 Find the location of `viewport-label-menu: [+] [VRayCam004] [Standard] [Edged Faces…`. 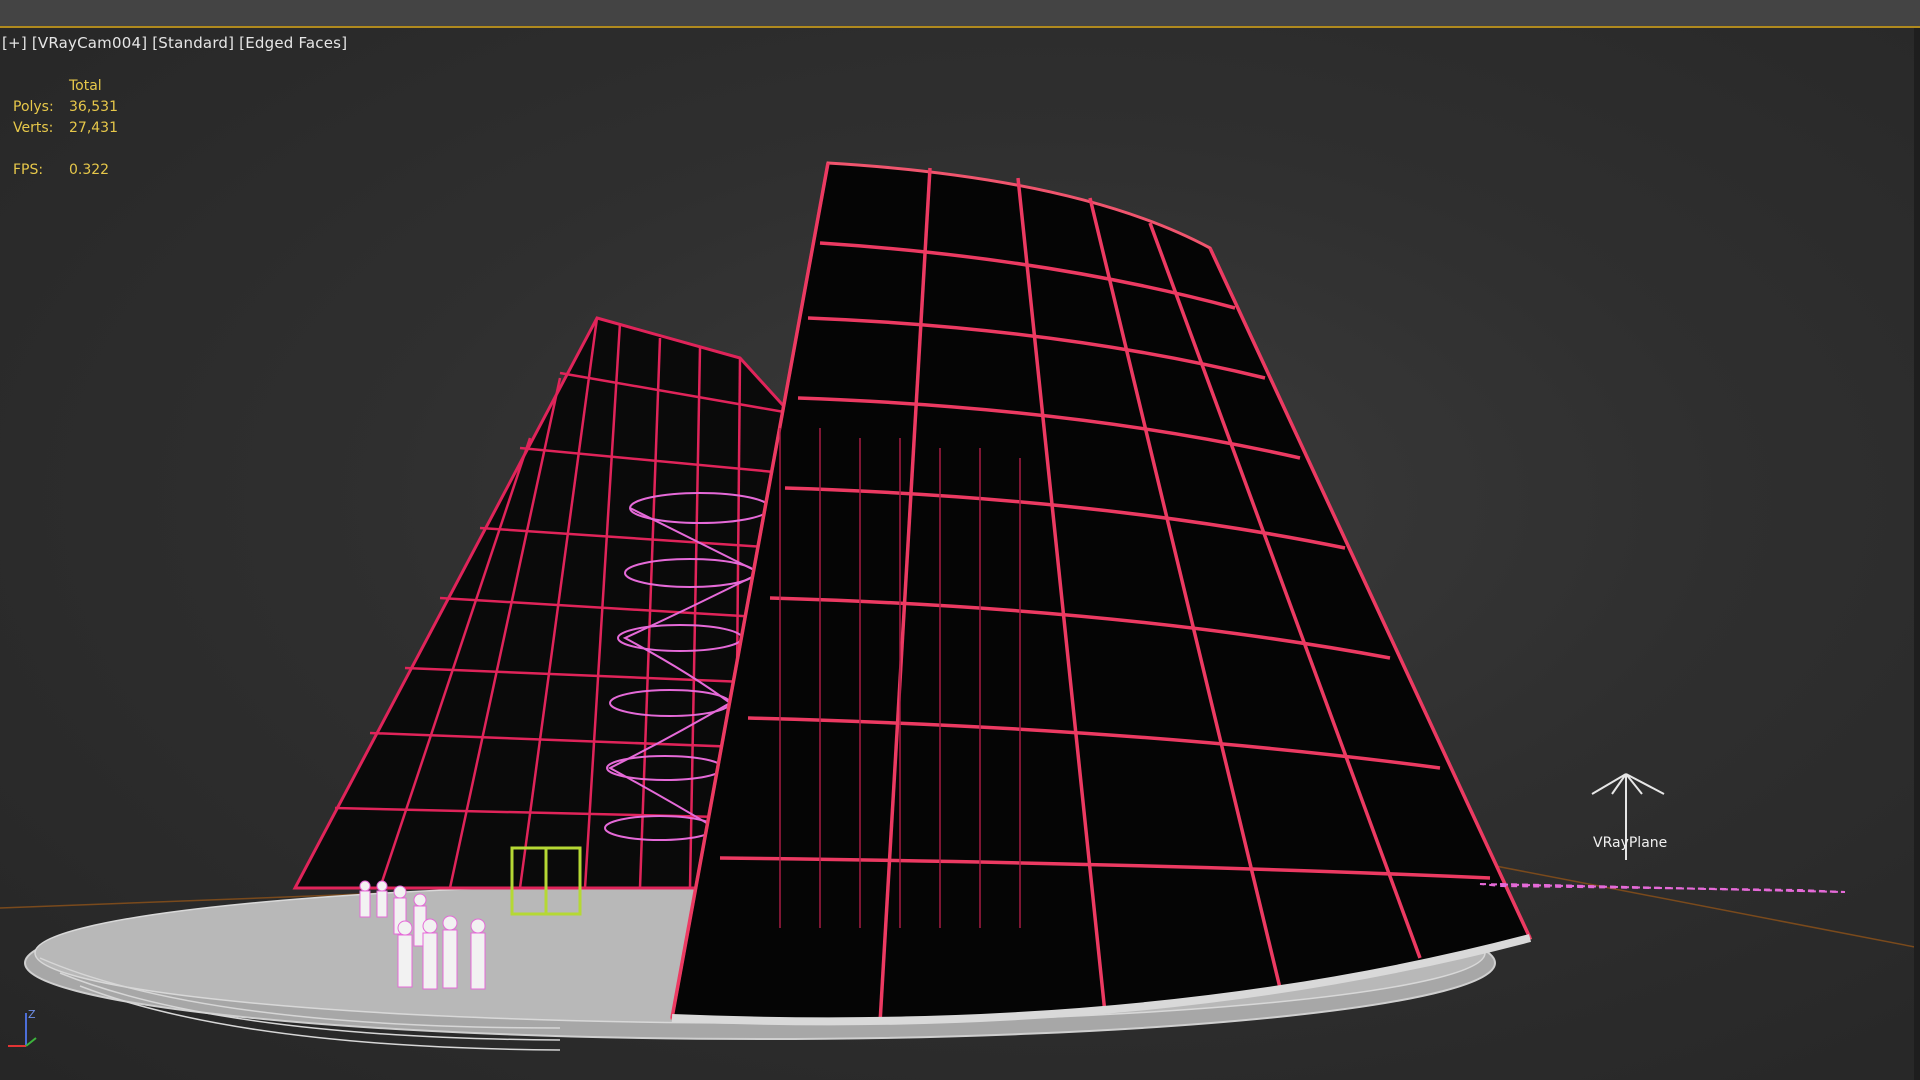

viewport-label-menu: [+] [VRayCam004] [Standard] [Edged Faces… is located at coordinates (174, 43).